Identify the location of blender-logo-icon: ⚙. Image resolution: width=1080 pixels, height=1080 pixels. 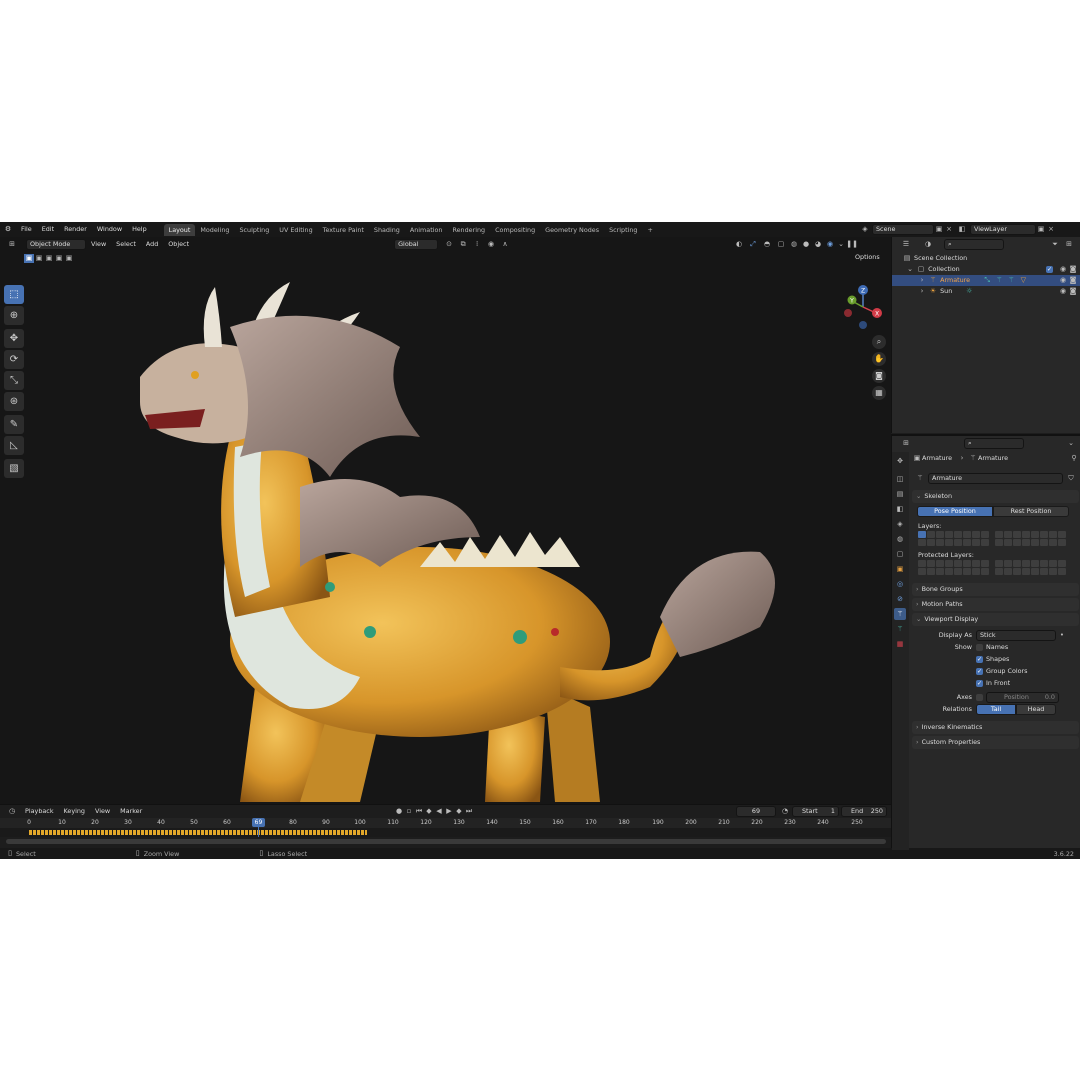
(8, 229).